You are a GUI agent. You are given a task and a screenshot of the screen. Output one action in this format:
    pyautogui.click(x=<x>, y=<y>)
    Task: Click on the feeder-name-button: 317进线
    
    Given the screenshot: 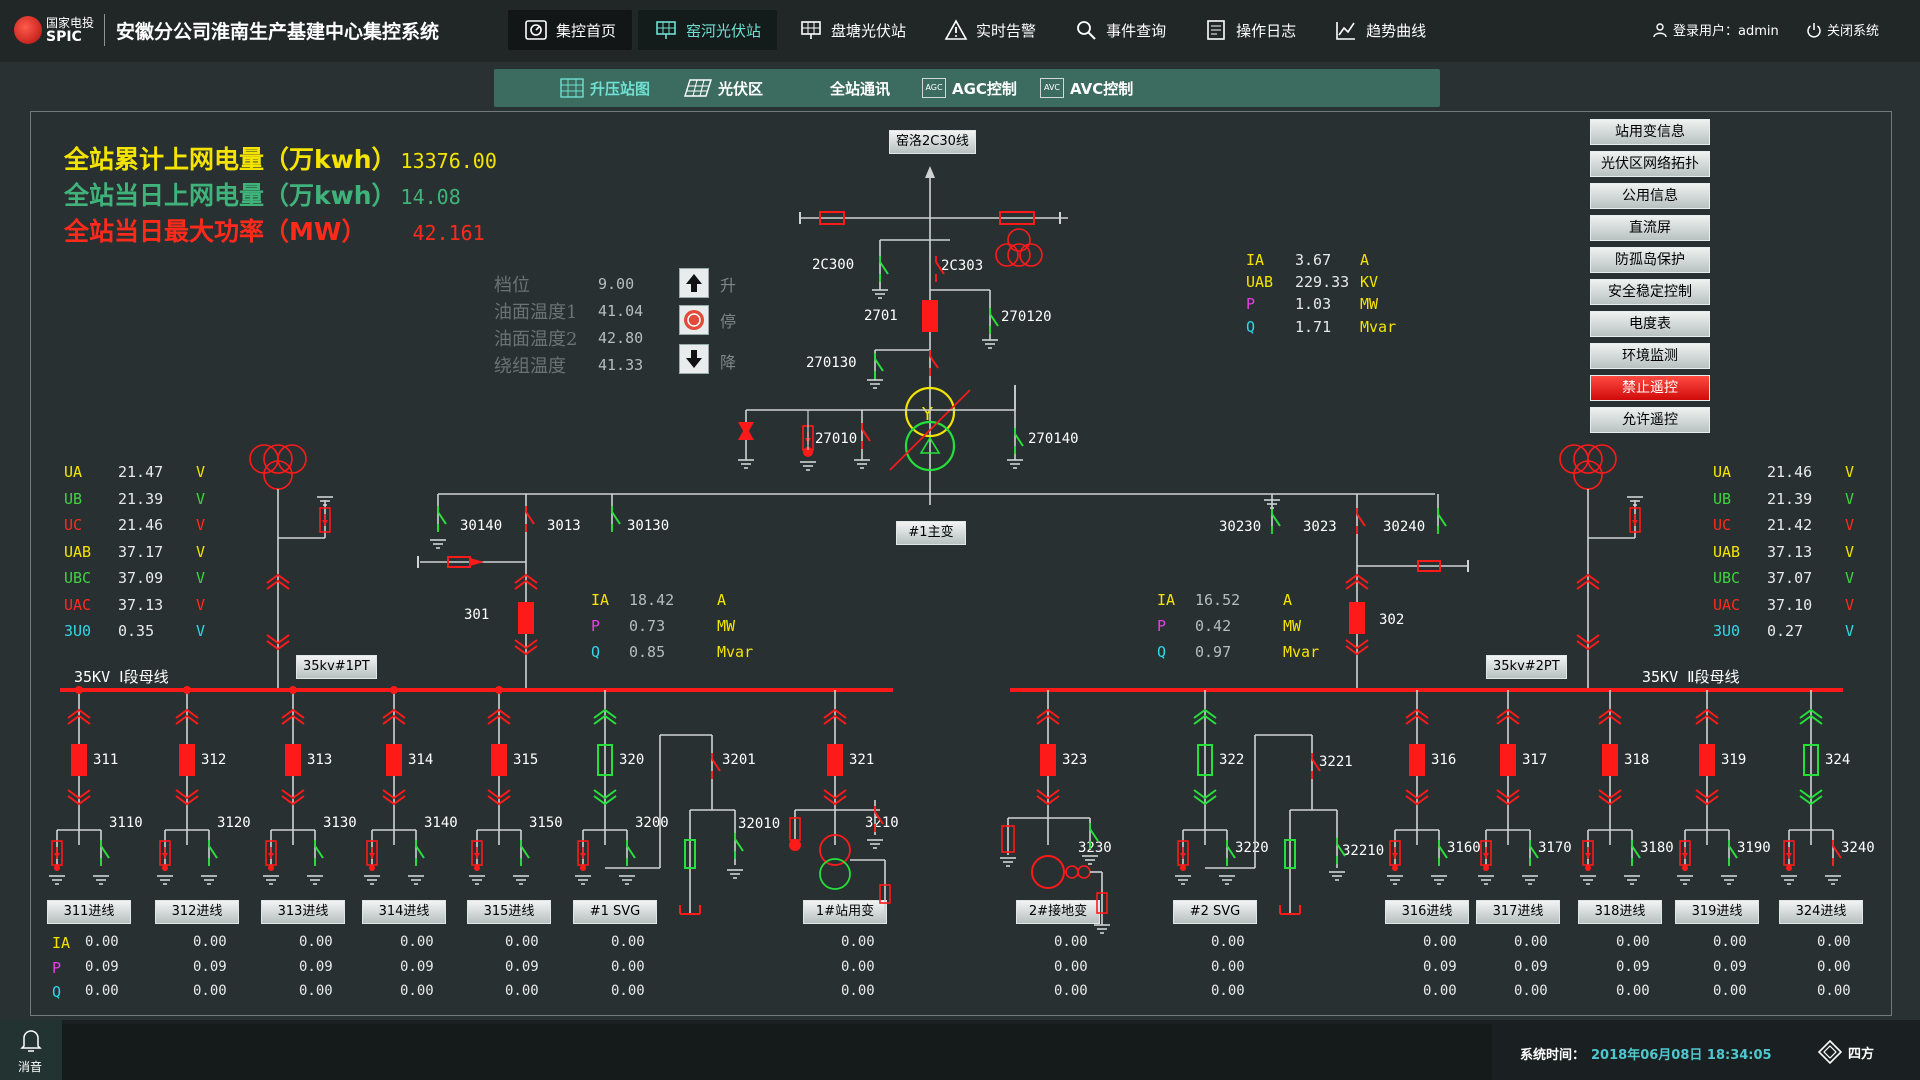 What is the action you would take?
    pyautogui.click(x=1518, y=912)
    